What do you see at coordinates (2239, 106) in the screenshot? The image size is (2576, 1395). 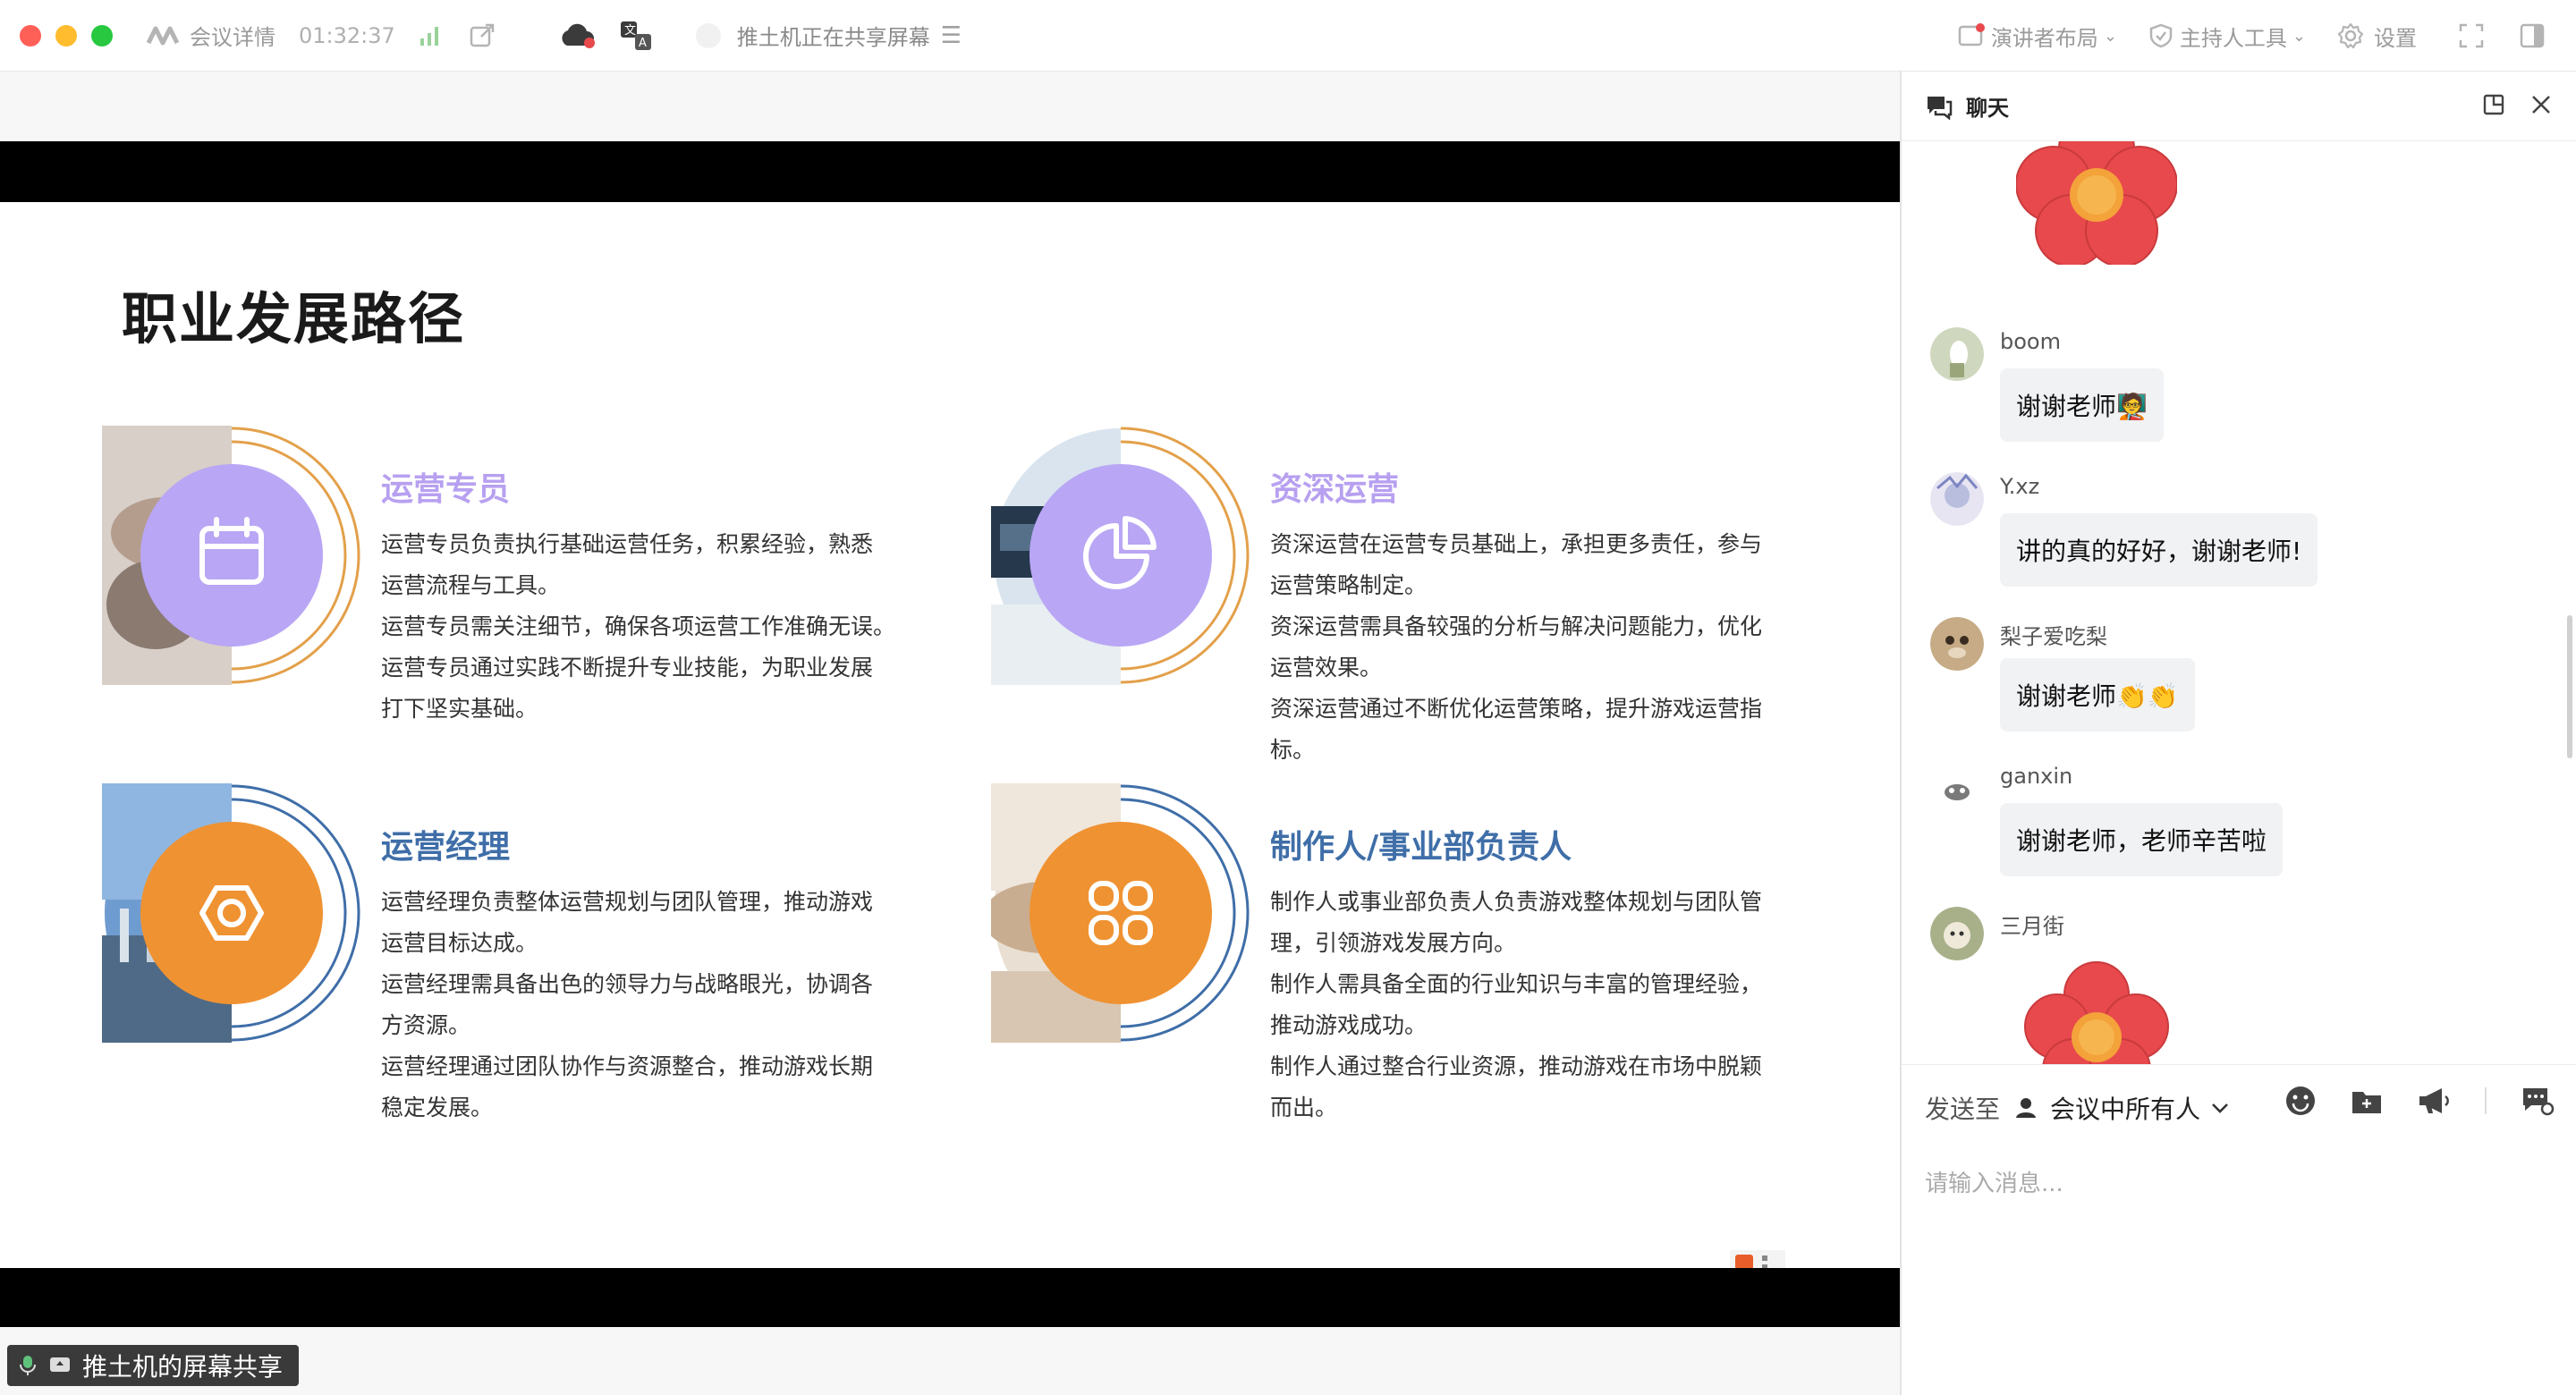 I see `chat-header: 聊天` at bounding box center [2239, 106].